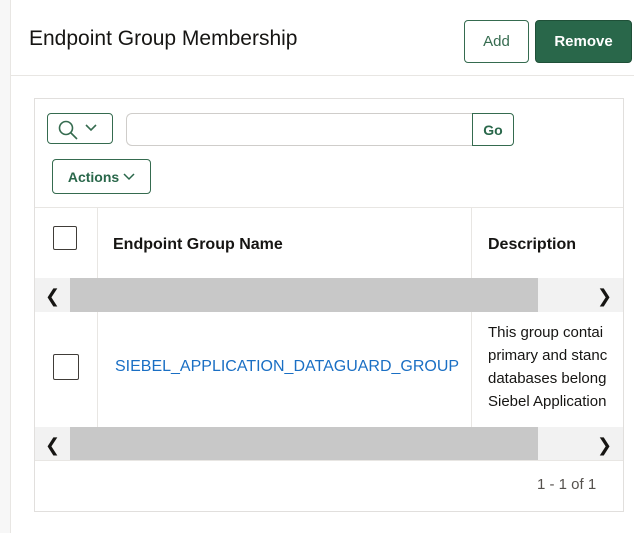 This screenshot has height=533, width=634. What do you see at coordinates (68, 130) in the screenshot?
I see `search-icon` at bounding box center [68, 130].